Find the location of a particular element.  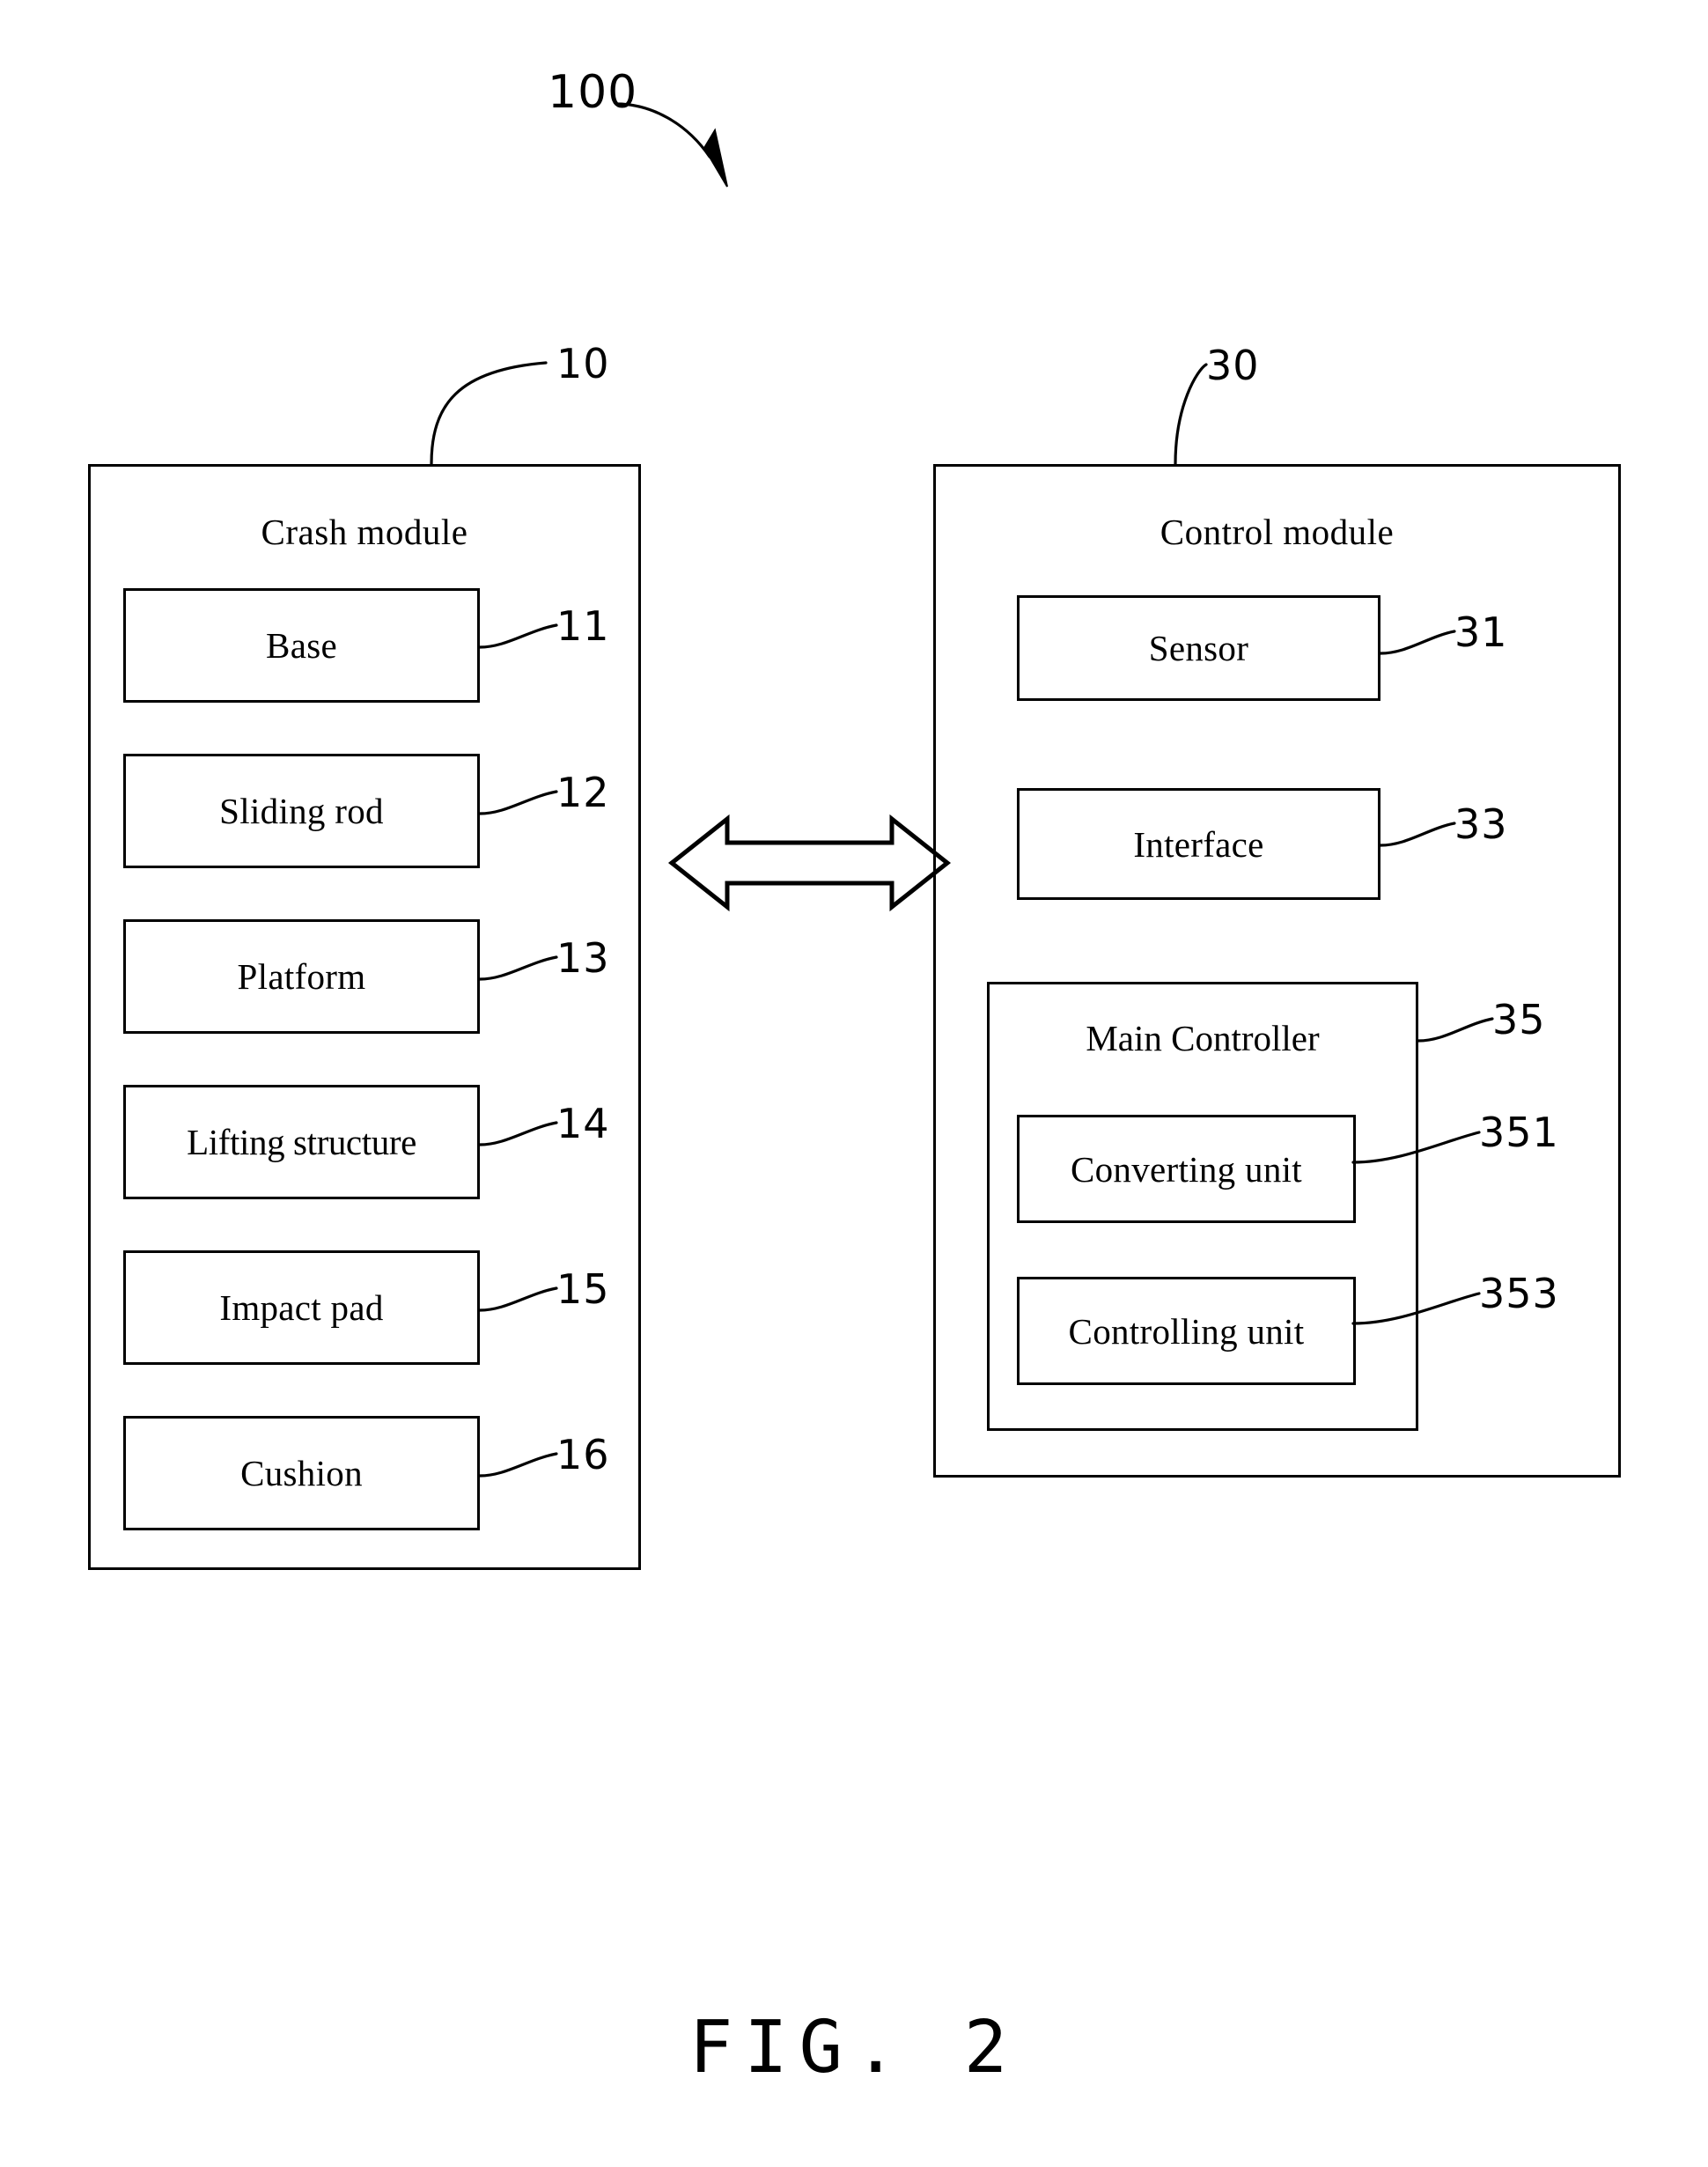

component-label-sensor: Sensor is located at coordinates (1198, 648).